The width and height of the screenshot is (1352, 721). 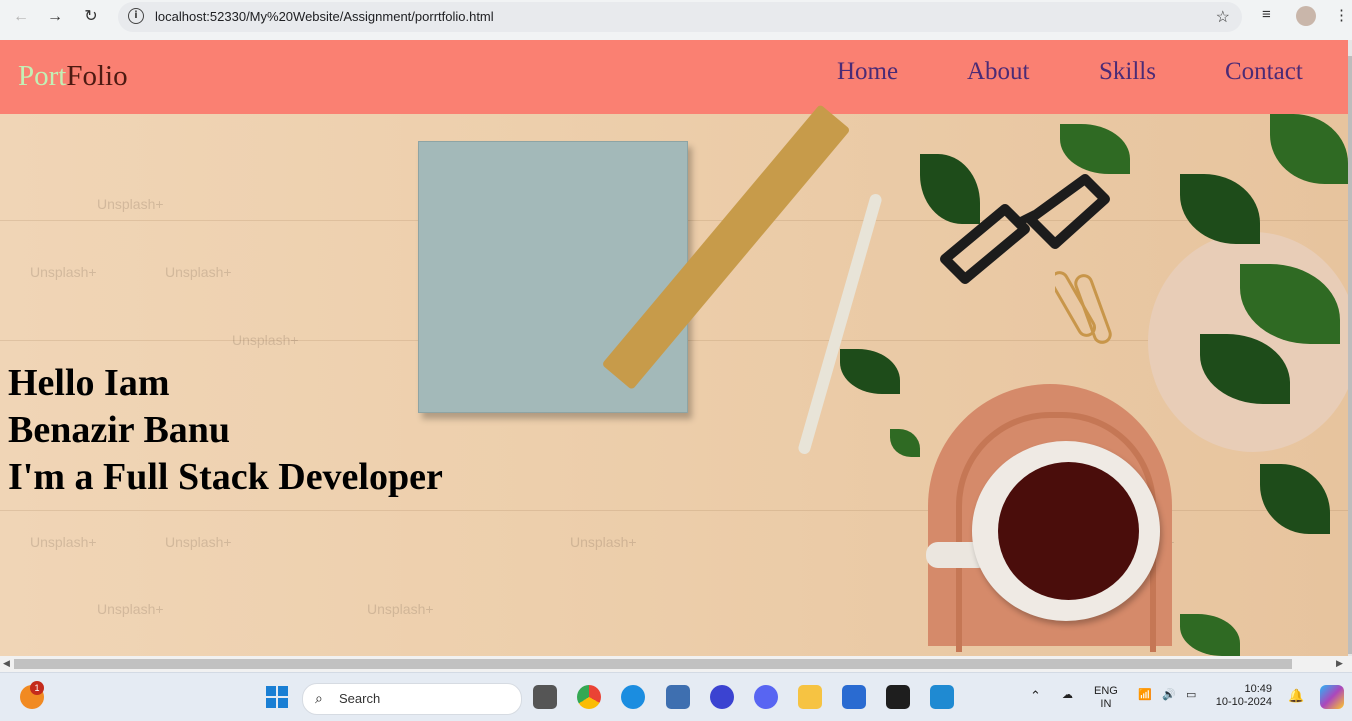 I want to click on hero-line-name: Benazir Banu, so click(x=119, y=430).